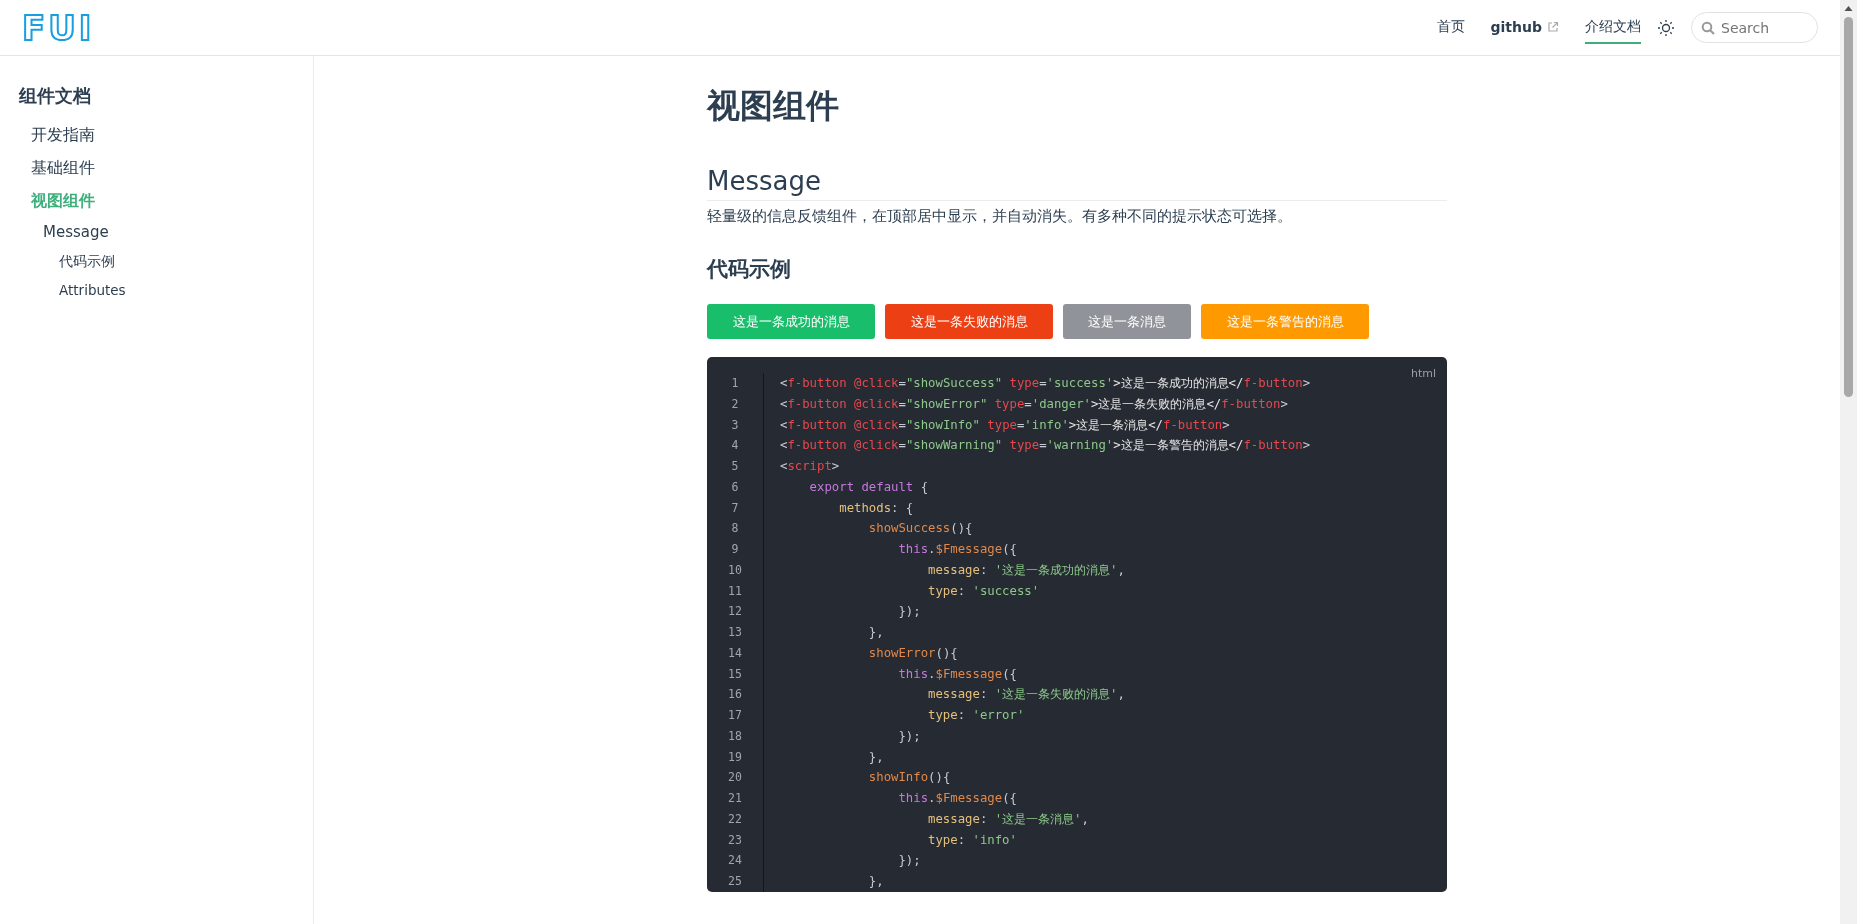 The image size is (1857, 924). I want to click on line-number: 3, so click(735, 425).